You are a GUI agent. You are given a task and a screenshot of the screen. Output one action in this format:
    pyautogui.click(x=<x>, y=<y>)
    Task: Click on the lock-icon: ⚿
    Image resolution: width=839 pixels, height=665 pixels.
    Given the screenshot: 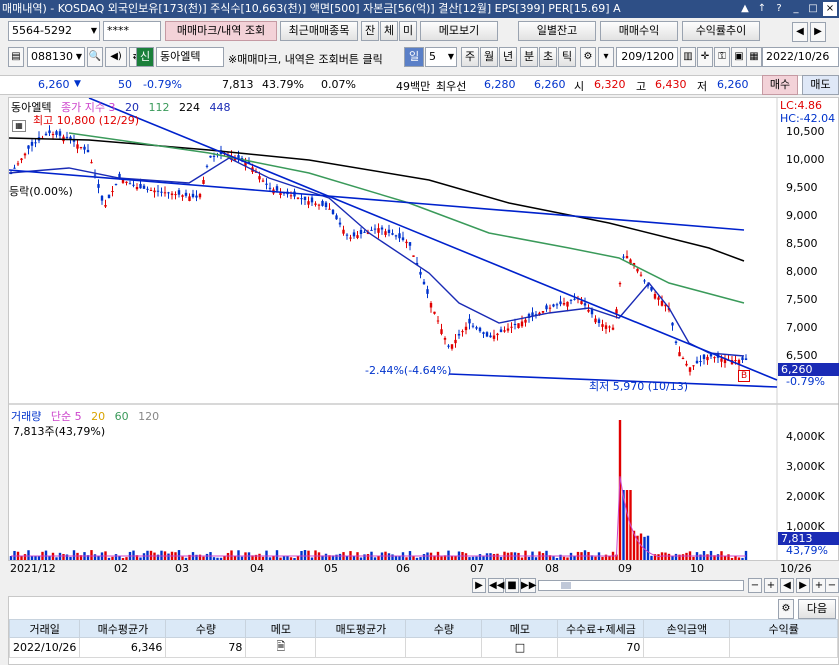 What is the action you would take?
    pyautogui.click(x=722, y=57)
    